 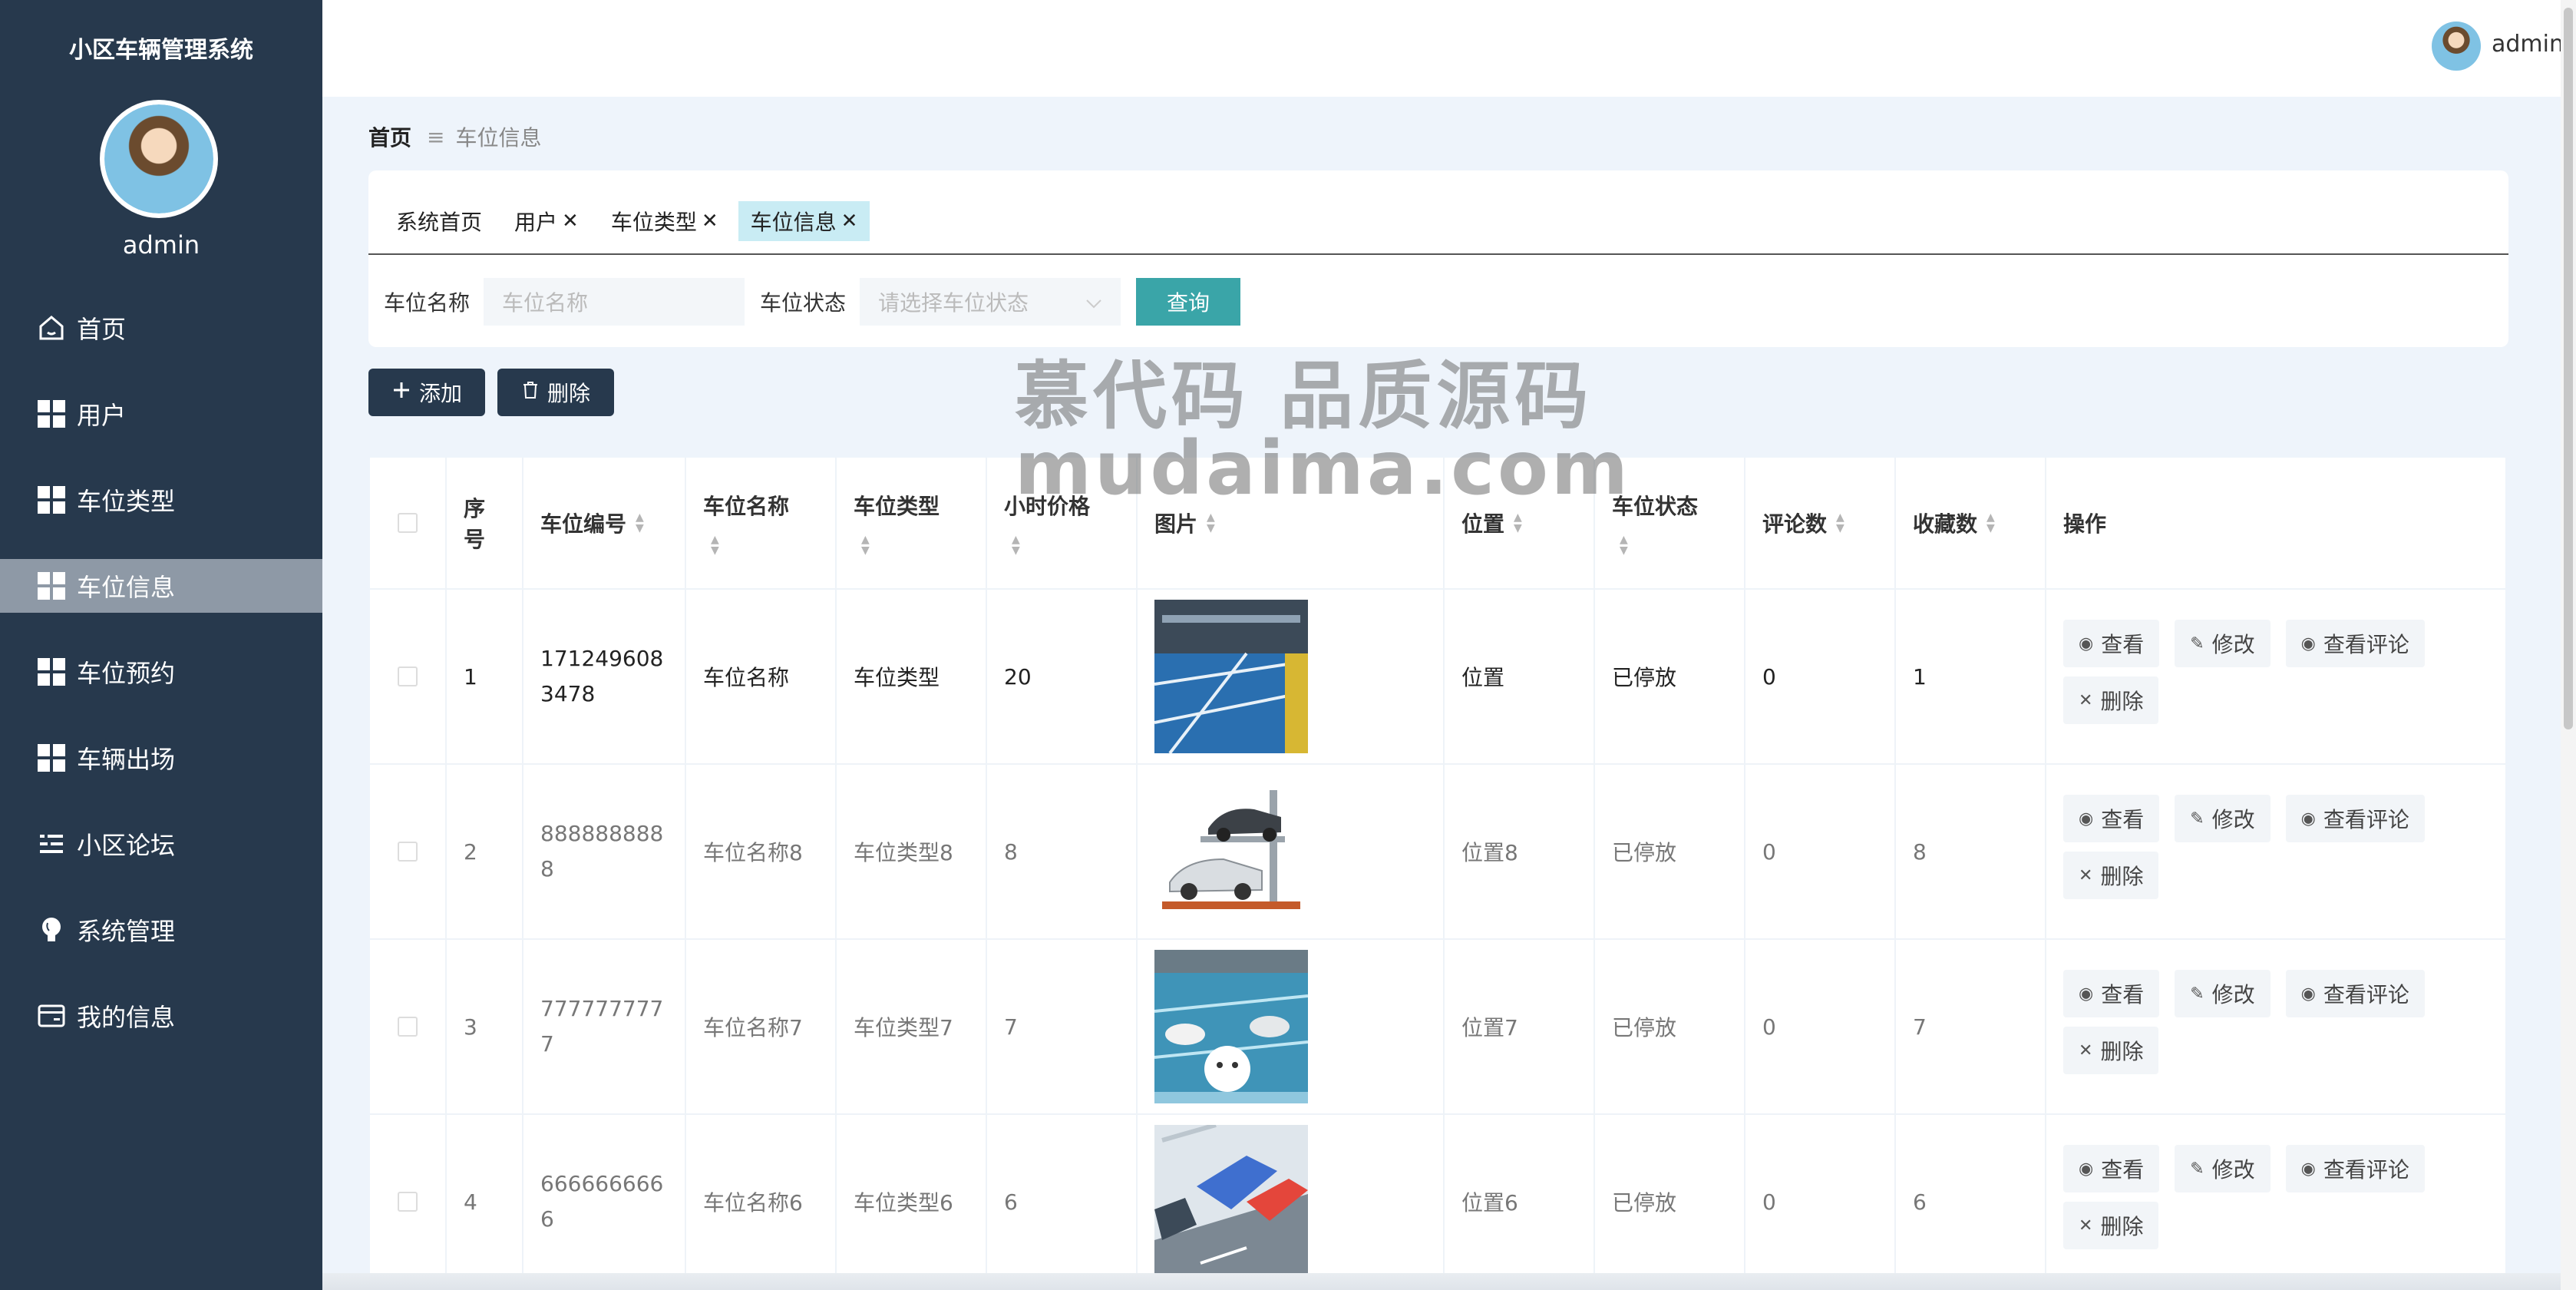 I want to click on sidebar-item-forum: 小区论坛, so click(x=161, y=844).